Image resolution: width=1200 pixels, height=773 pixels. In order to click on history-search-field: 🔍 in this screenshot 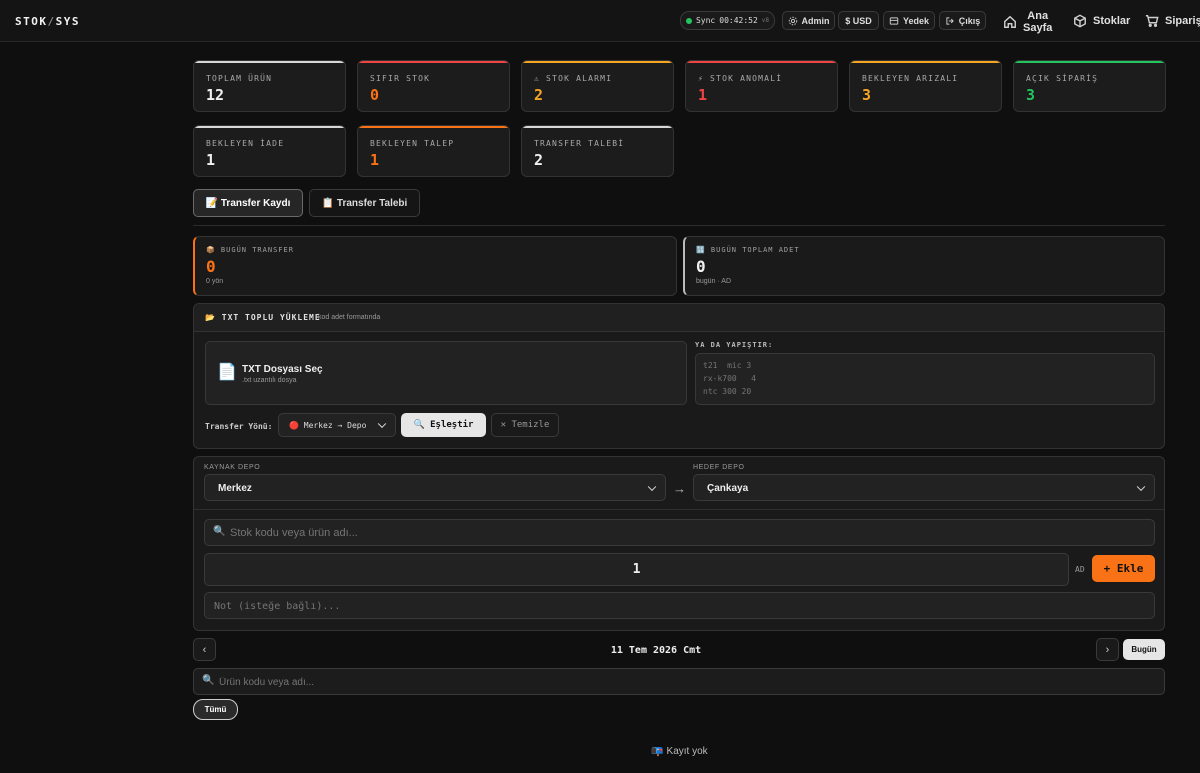, I will do `click(679, 681)`.